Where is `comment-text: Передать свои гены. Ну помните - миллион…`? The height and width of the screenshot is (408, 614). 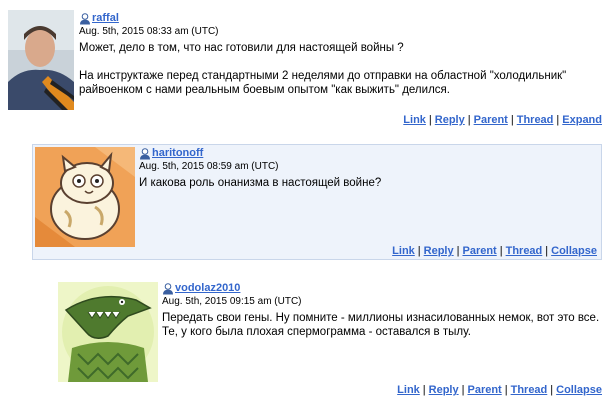 comment-text: Передать свои гены. Ну помните - миллион… is located at coordinates (382, 325).